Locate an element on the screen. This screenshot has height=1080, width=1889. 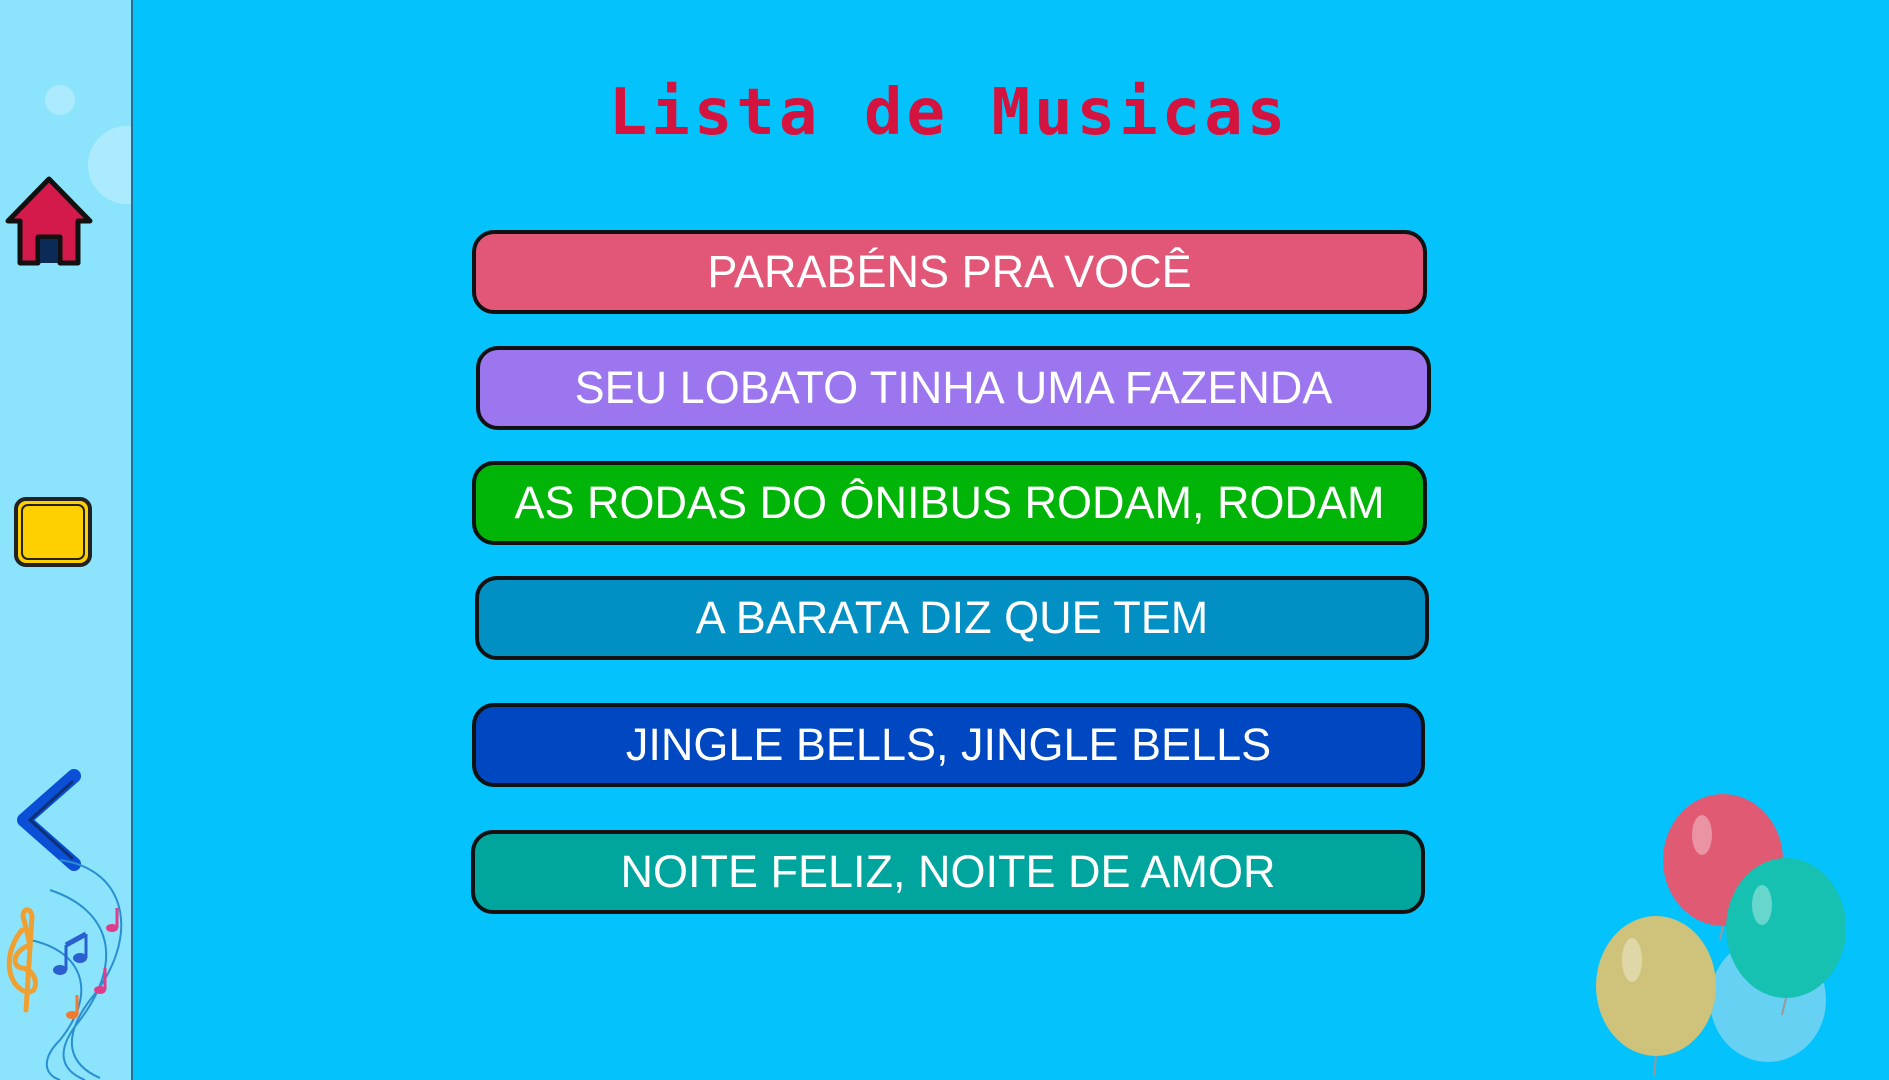
song-button: A BARATA DIZ QUE TEM is located at coordinates (952, 618).